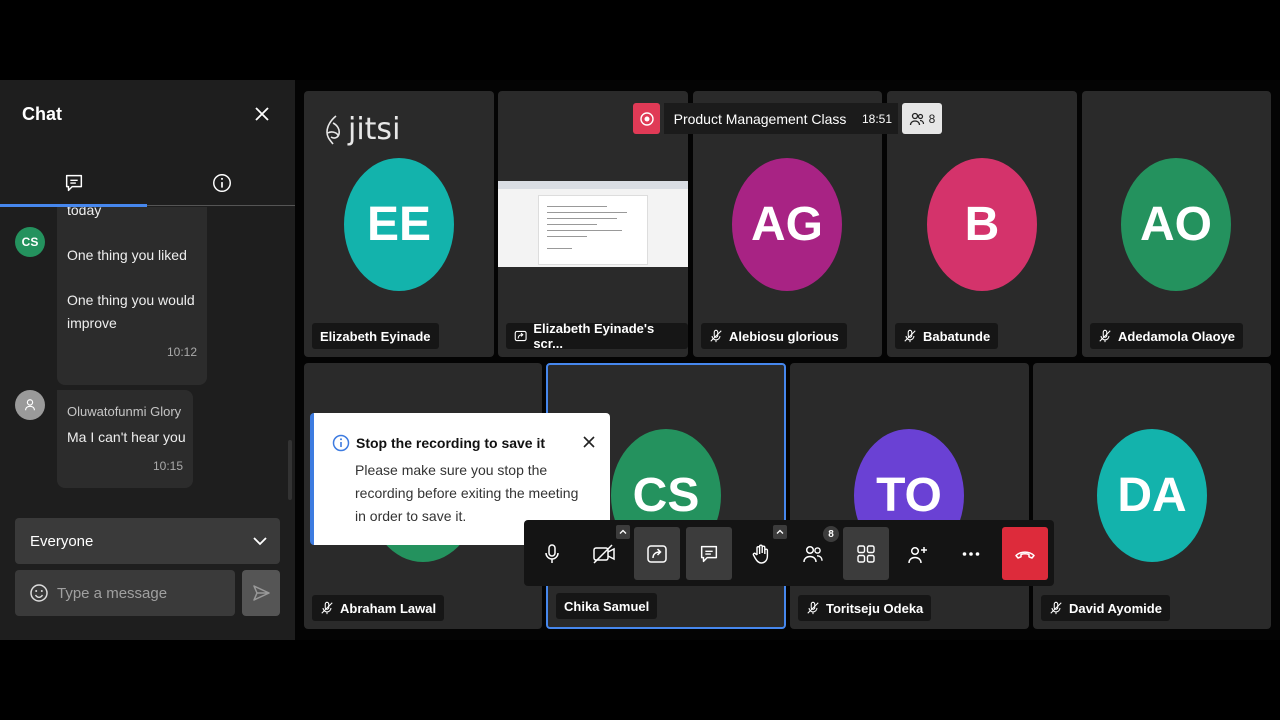  I want to click on jitsi-logo-icon, so click(333, 129).